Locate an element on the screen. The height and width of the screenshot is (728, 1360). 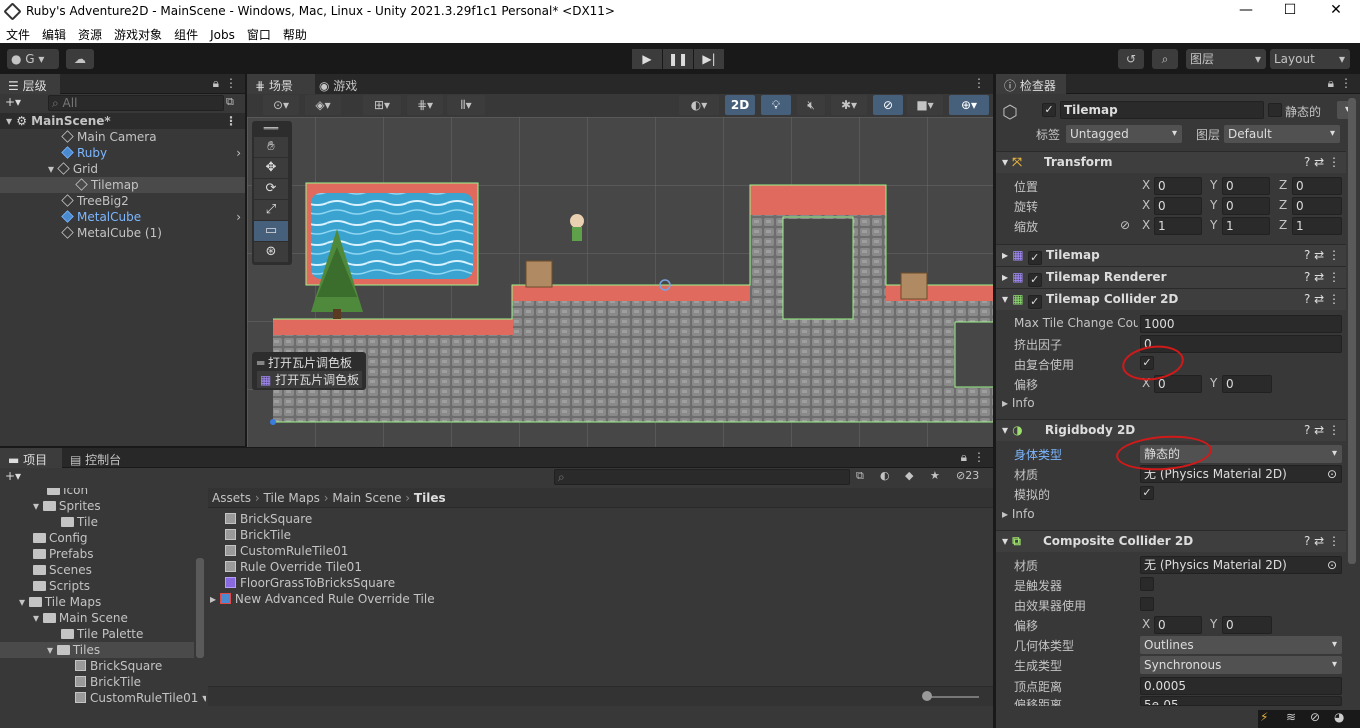
tree-item: CustomRuleTile01 ▾ is located at coordinates (140, 698).